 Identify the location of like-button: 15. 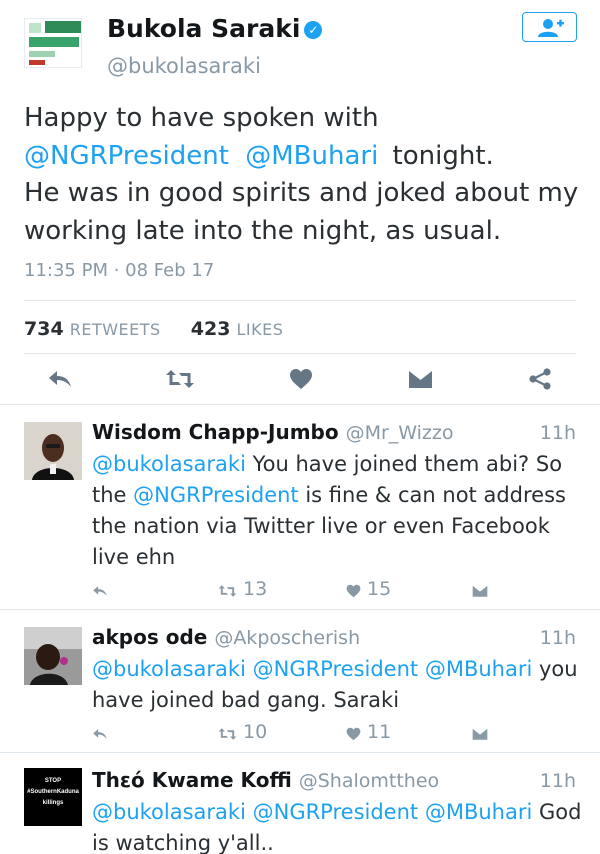
(368, 589).